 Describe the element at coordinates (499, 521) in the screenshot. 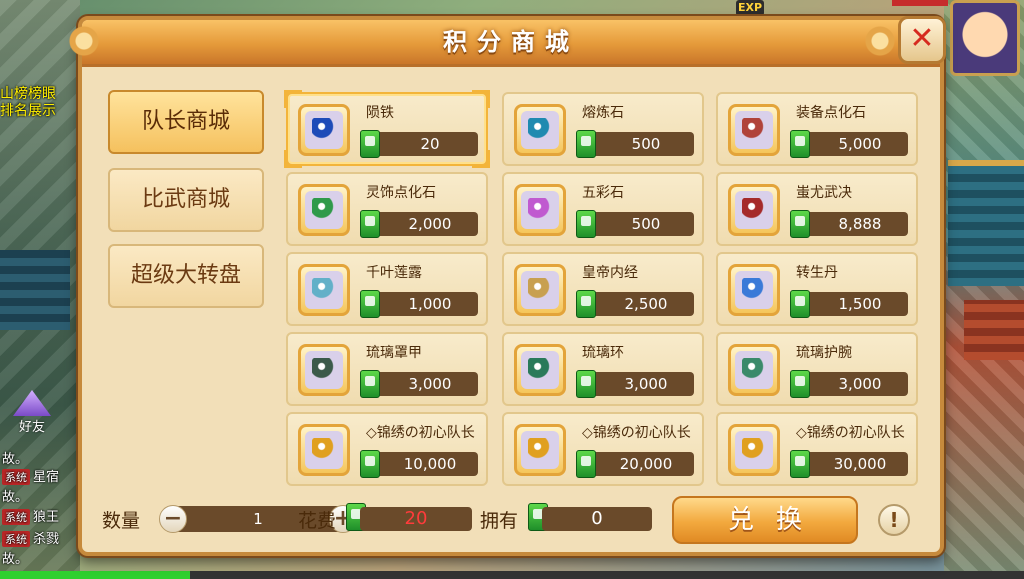

I see `owned-label: 拥有` at that location.